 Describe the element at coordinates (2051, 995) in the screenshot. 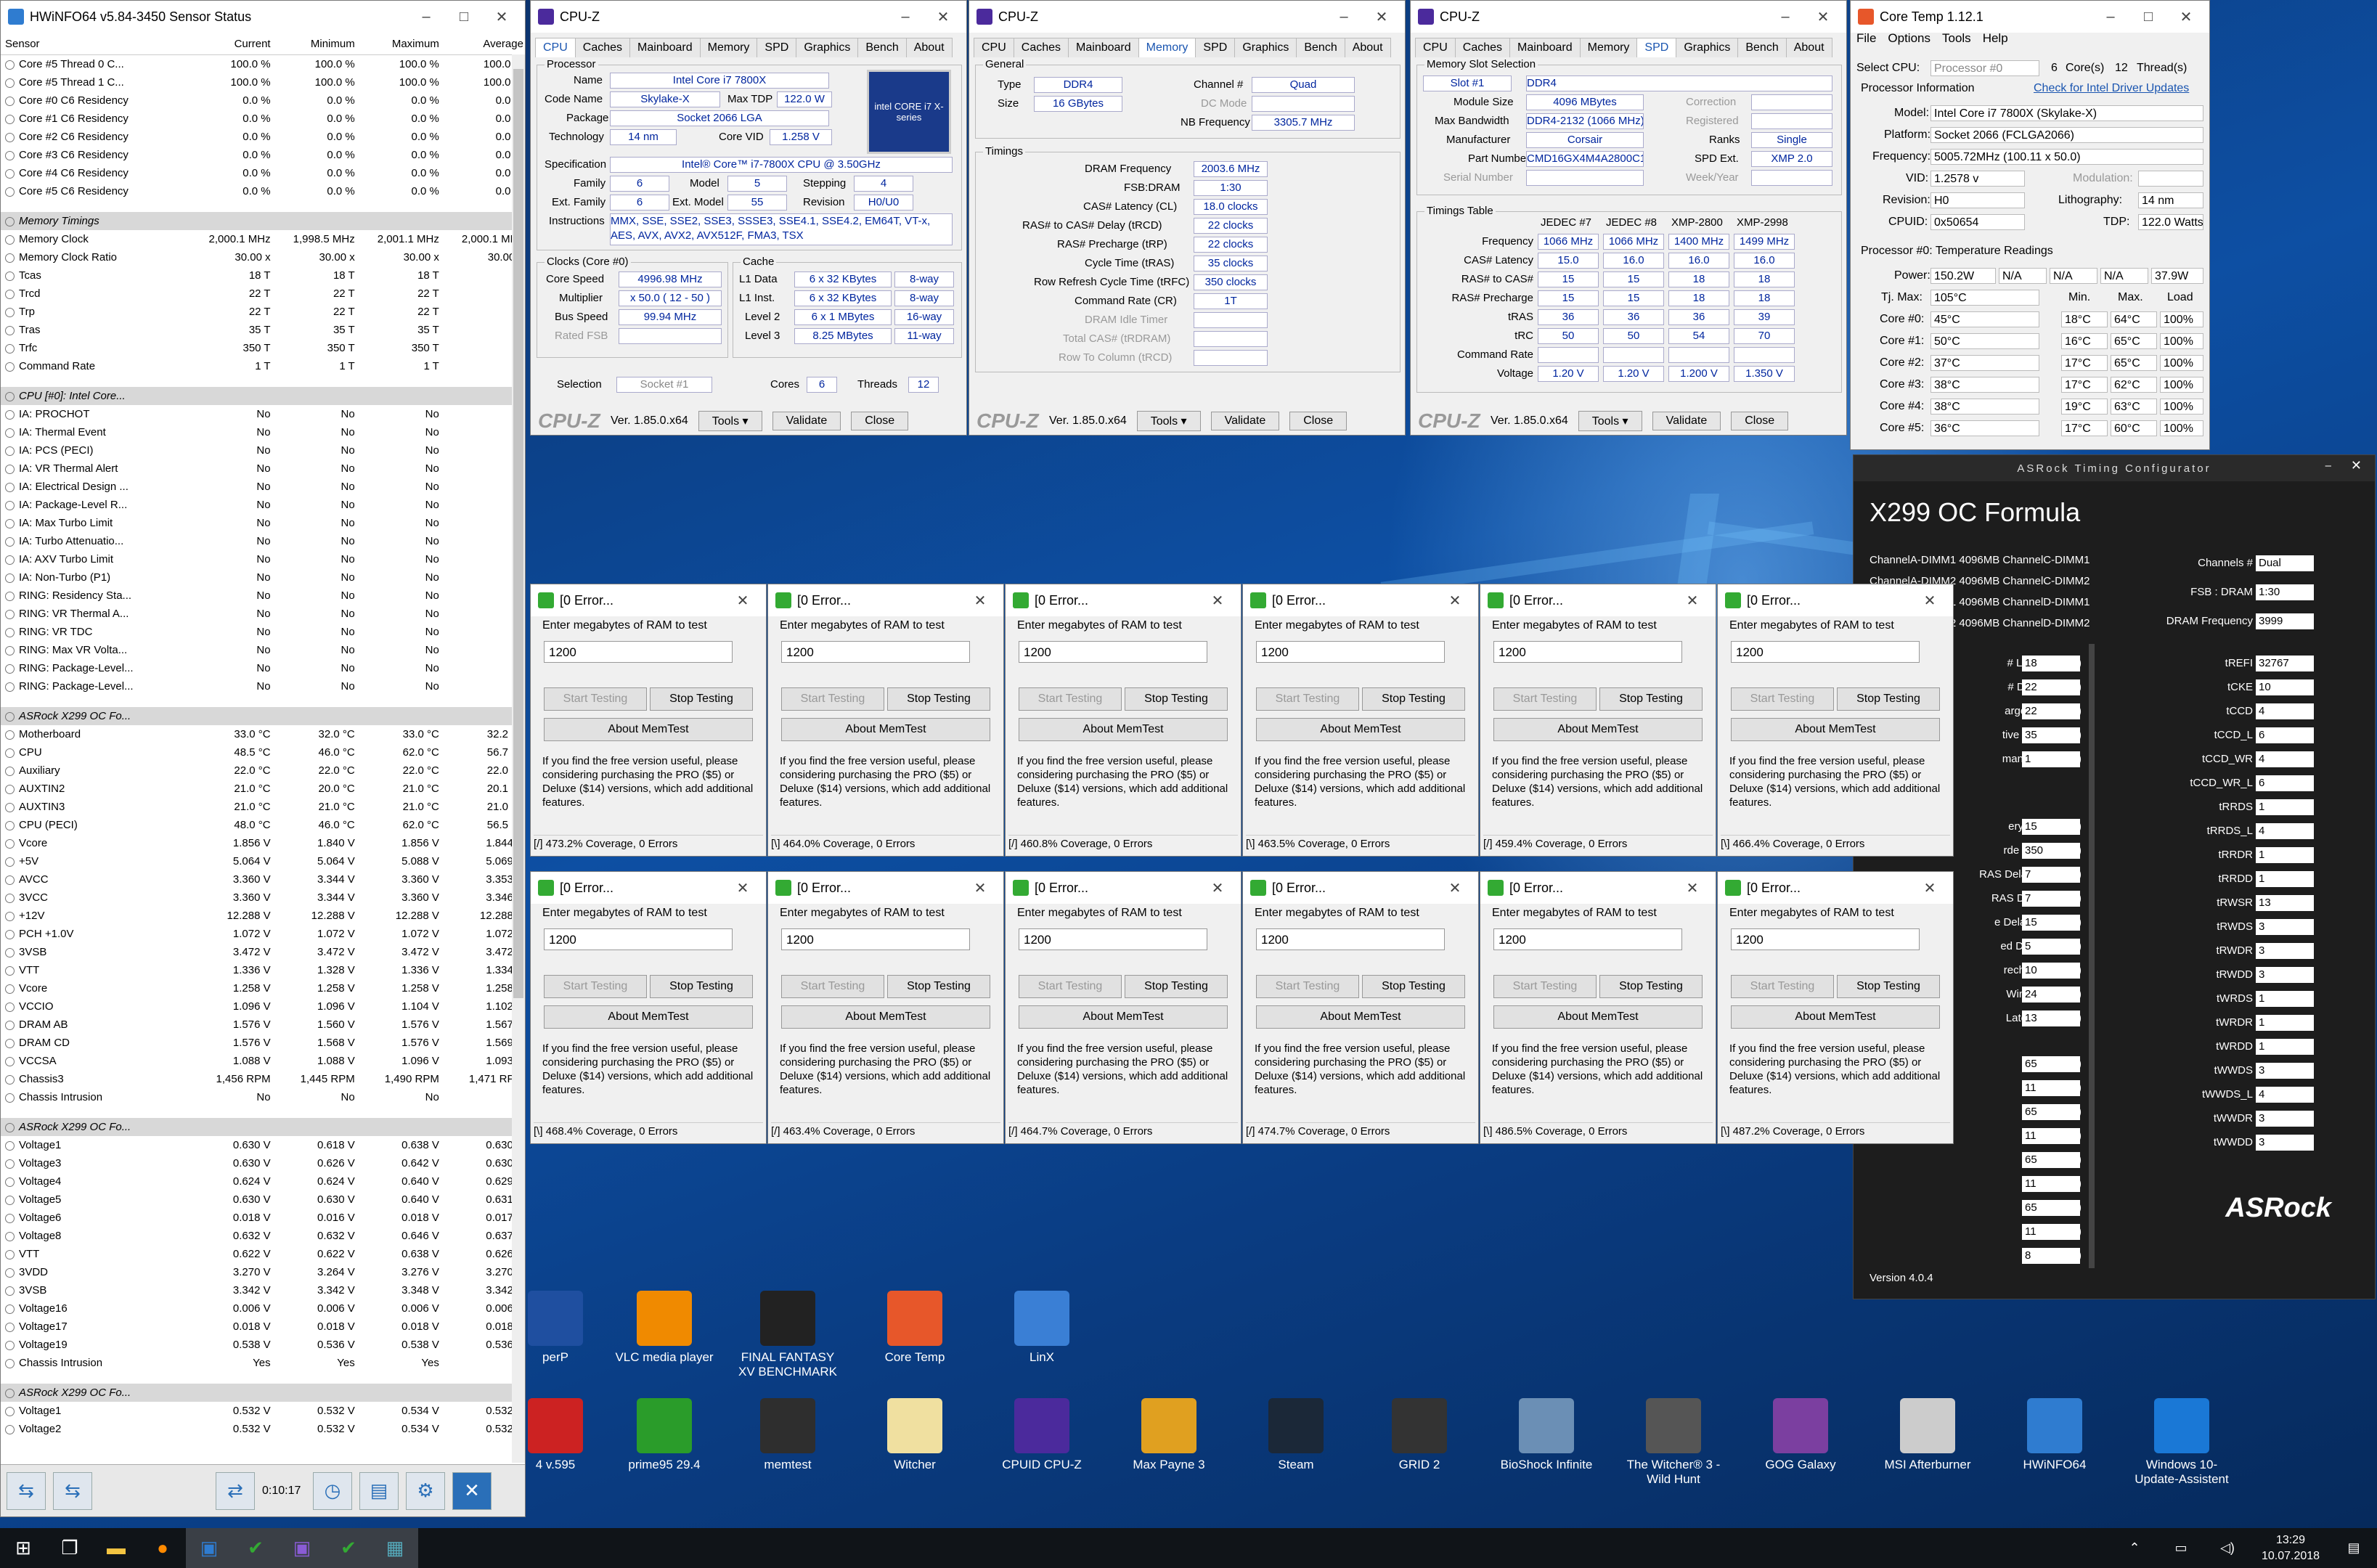

I see `timing-value: 24` at that location.